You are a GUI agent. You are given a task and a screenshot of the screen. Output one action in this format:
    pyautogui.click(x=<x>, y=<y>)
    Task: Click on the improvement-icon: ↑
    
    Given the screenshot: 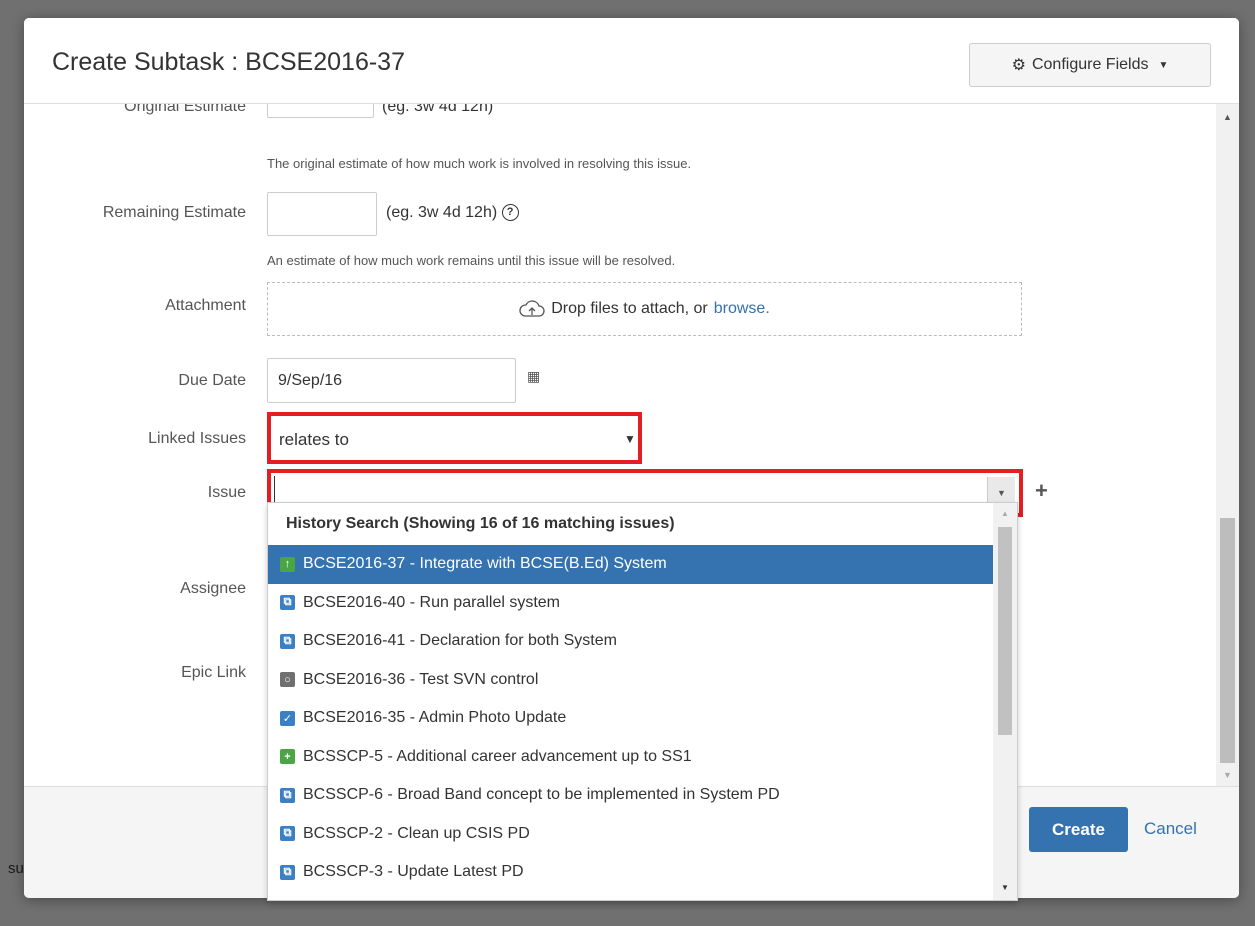 What is the action you would take?
    pyautogui.click(x=287, y=564)
    